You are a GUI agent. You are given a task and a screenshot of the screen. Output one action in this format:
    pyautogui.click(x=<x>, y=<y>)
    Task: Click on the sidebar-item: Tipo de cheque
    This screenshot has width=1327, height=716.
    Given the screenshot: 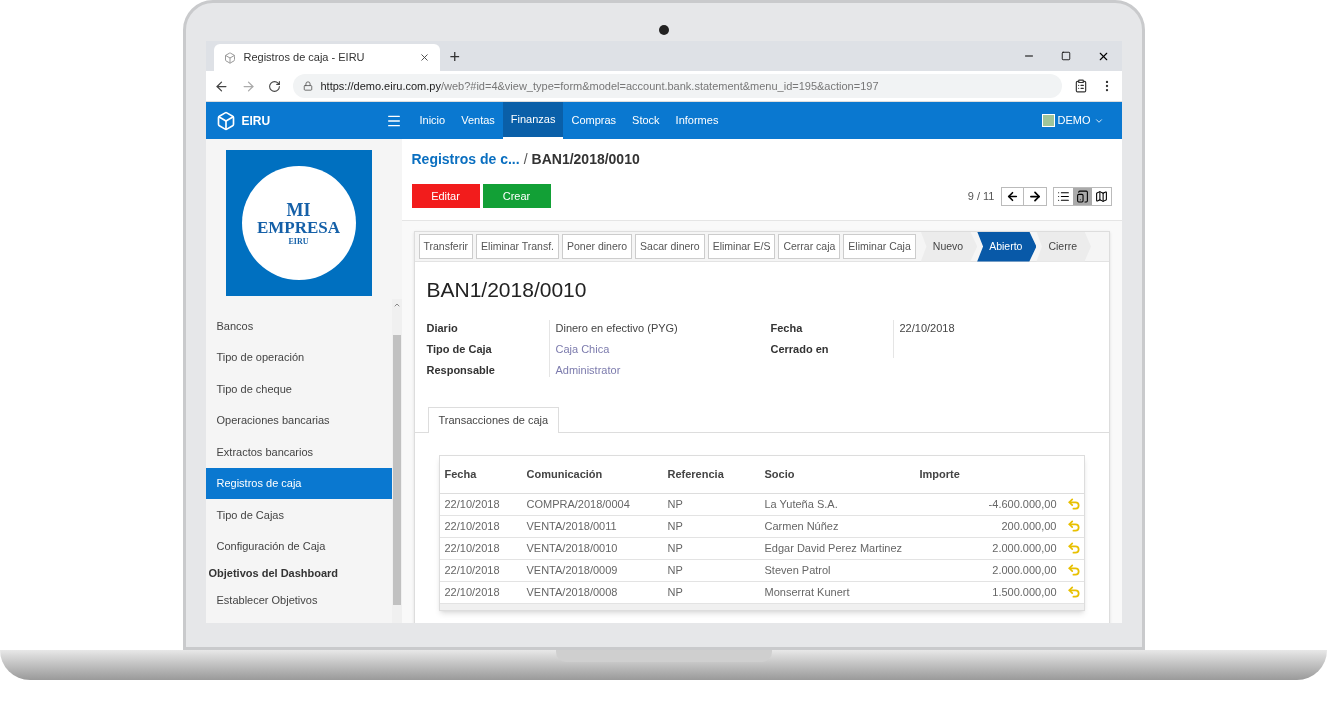 What is the action you would take?
    pyautogui.click(x=298, y=389)
    